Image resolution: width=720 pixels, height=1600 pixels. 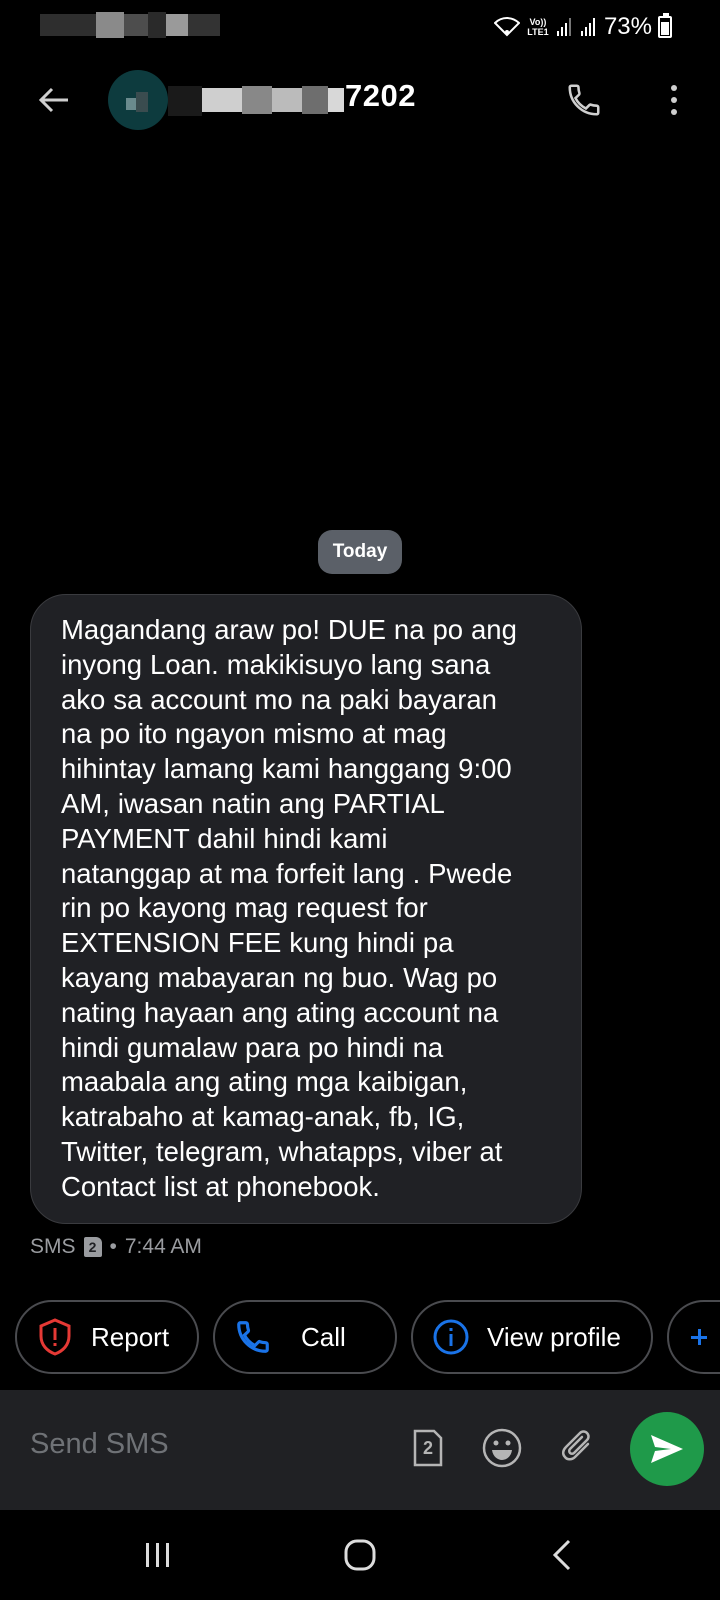 What do you see at coordinates (563, 27) in the screenshot?
I see `signal-icon-sim1` at bounding box center [563, 27].